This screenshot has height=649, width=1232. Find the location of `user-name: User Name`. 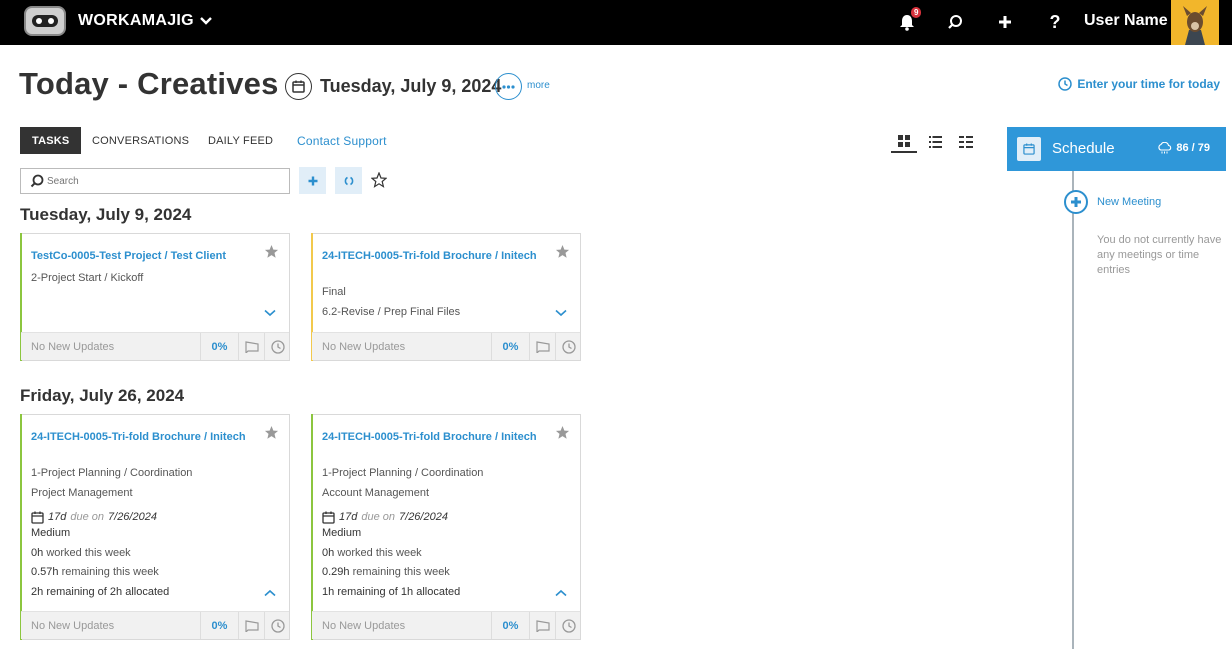

user-name: User Name is located at coordinates (1126, 21).